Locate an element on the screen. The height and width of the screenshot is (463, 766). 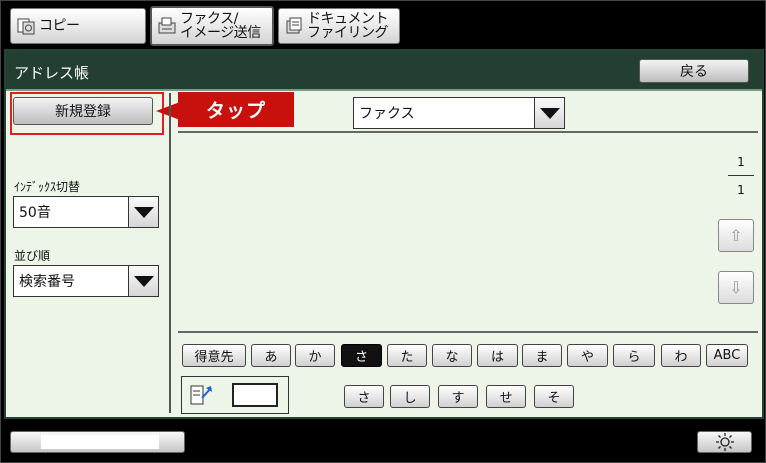
brightness-button is located at coordinates (724, 442).